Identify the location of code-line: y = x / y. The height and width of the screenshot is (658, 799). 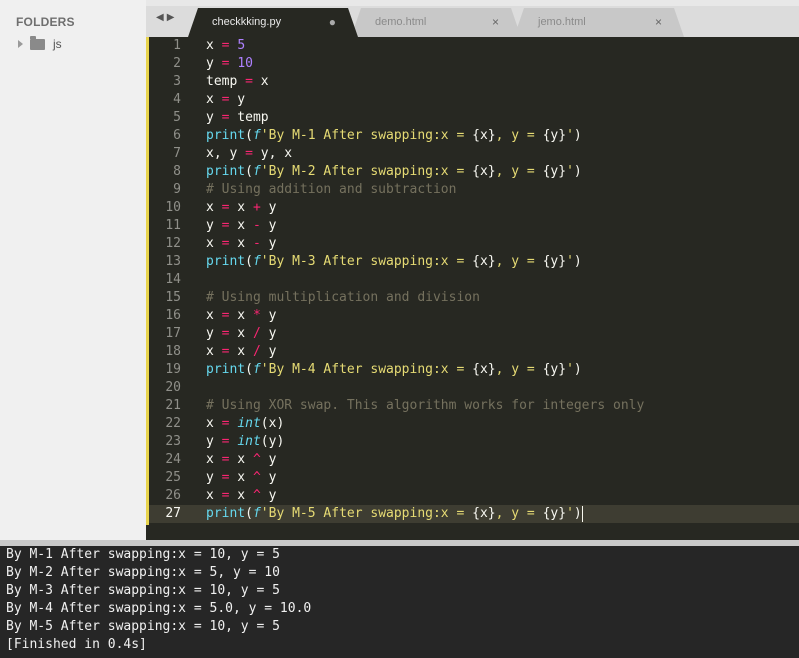
(502, 334).